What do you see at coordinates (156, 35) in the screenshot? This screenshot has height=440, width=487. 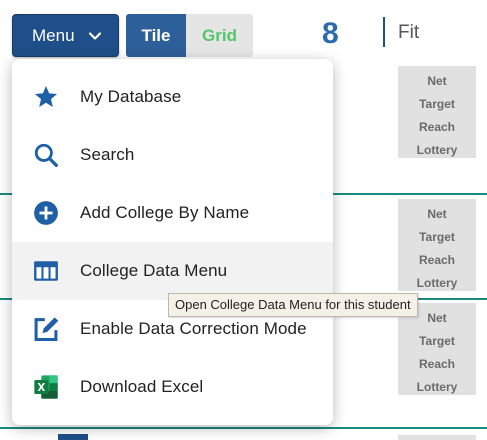 I see `tile-view-button: Tile` at bounding box center [156, 35].